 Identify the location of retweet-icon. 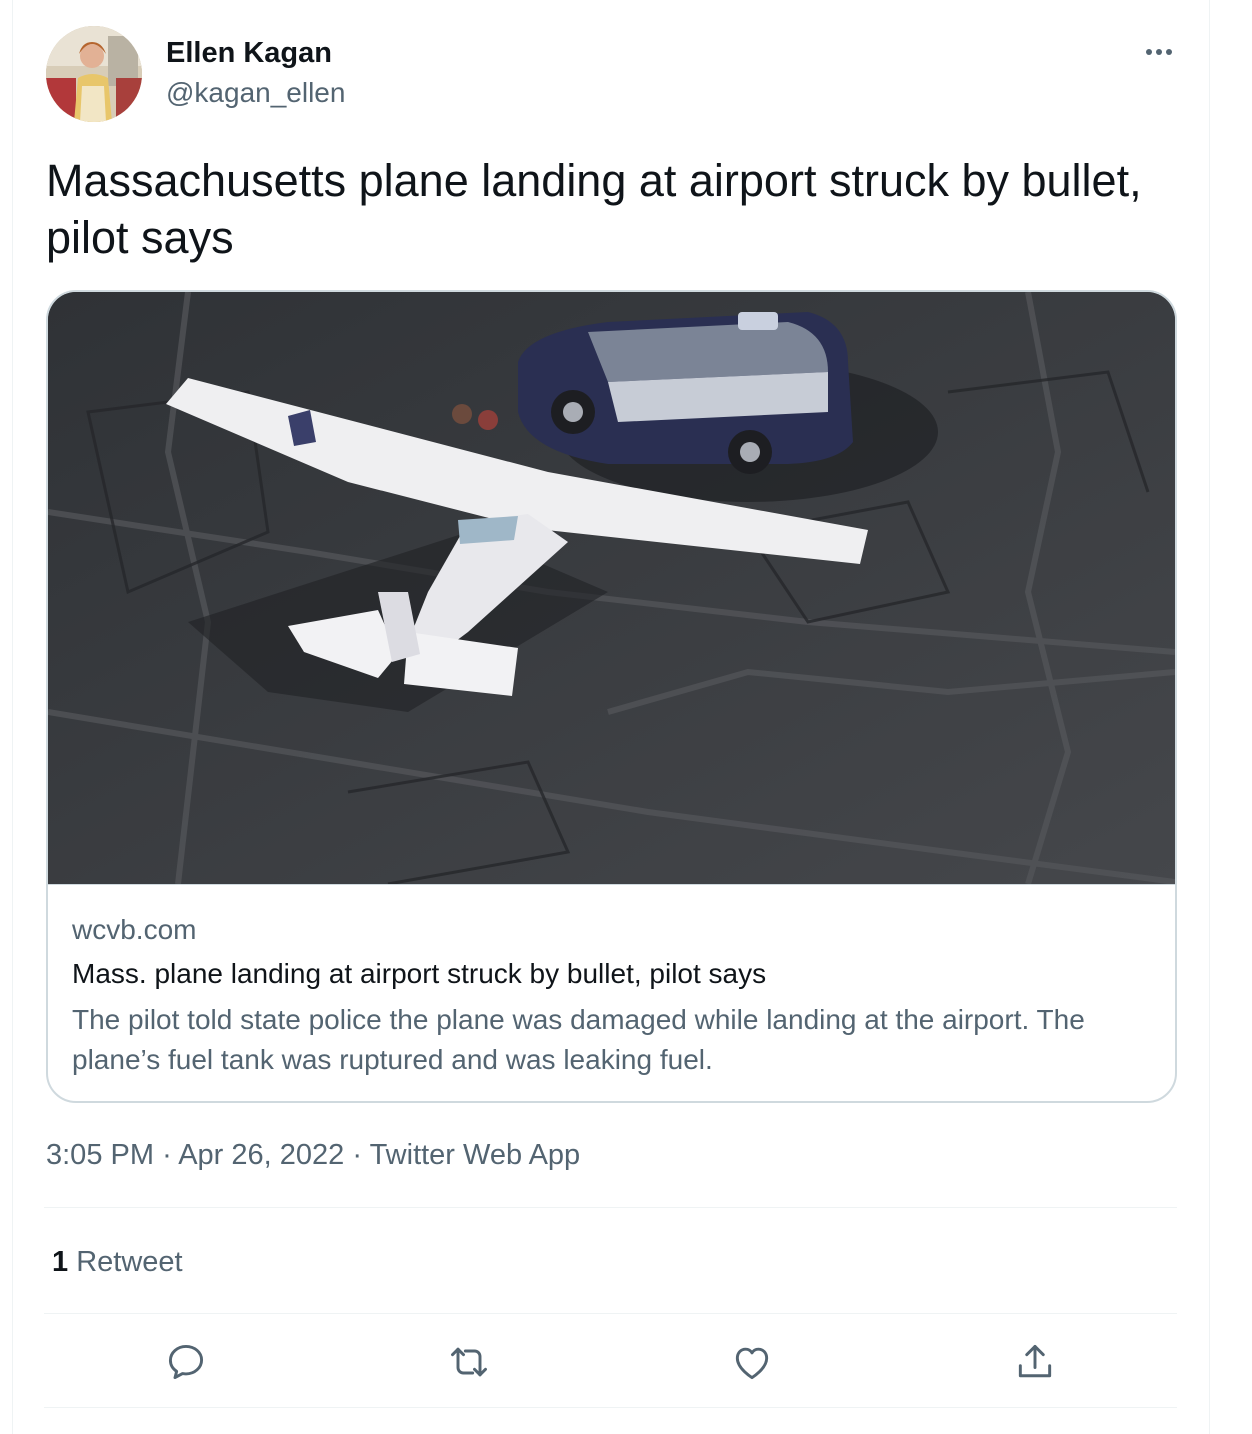
(469, 1362).